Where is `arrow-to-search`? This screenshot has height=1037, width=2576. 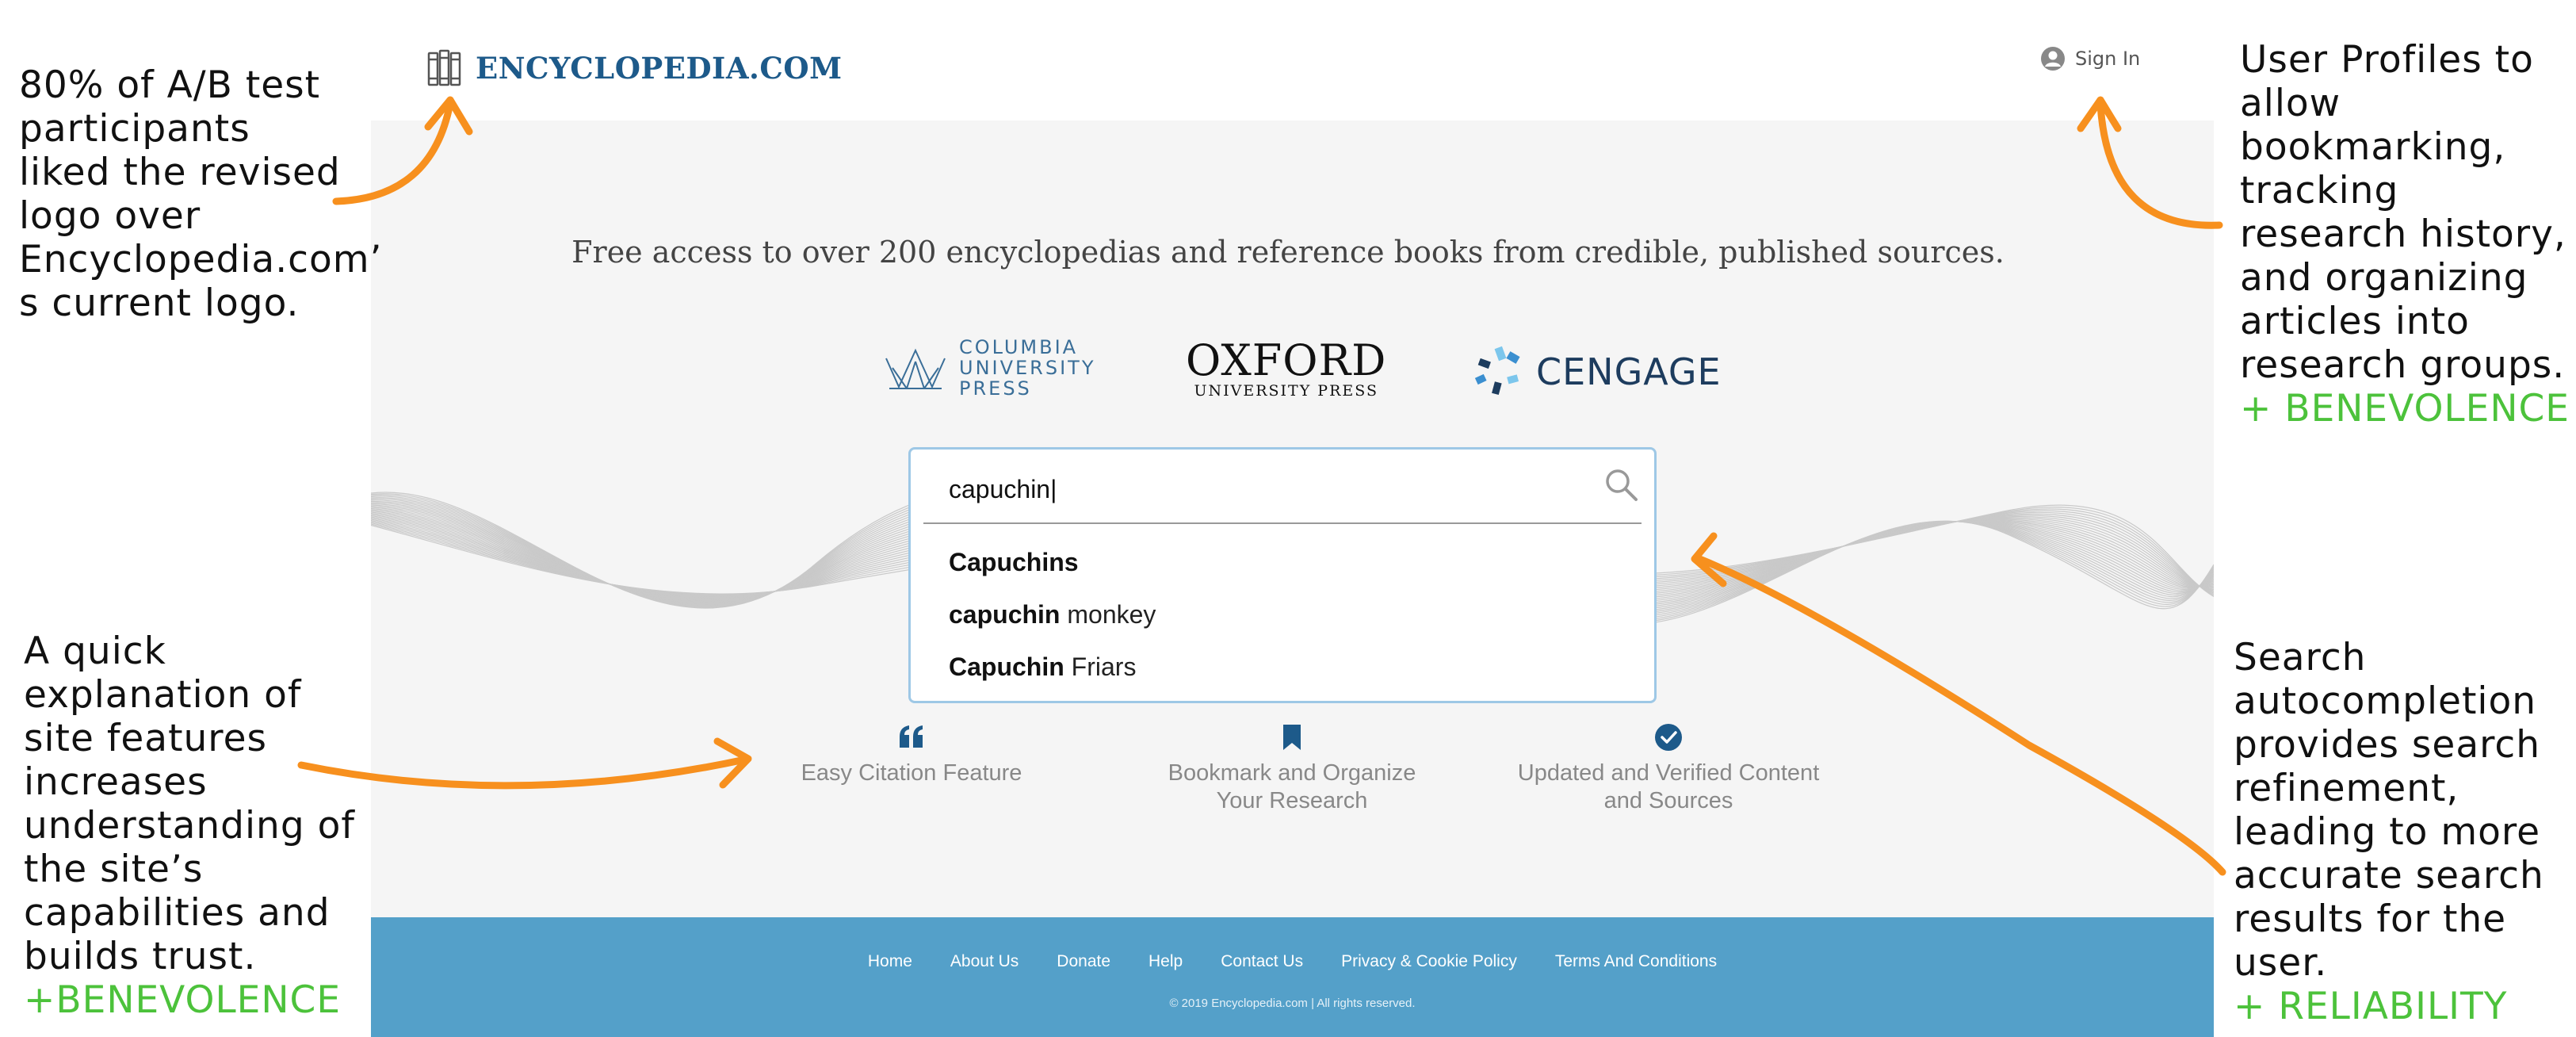 arrow-to-search is located at coordinates (1960, 715).